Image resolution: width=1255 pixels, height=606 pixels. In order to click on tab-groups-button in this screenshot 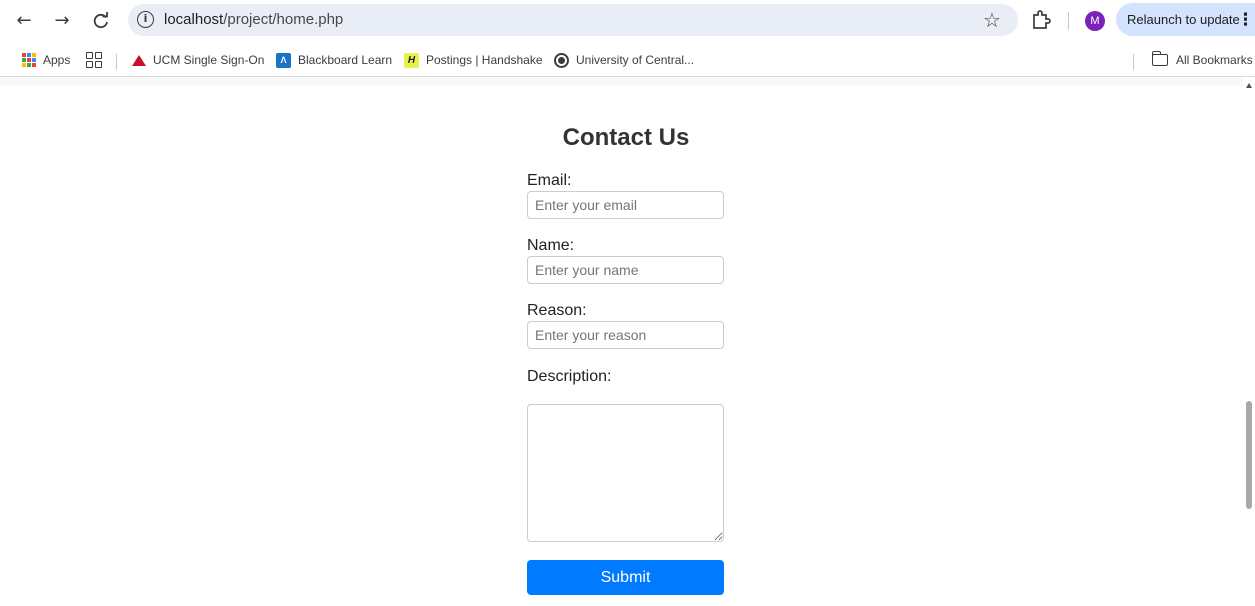, I will do `click(94, 60)`.